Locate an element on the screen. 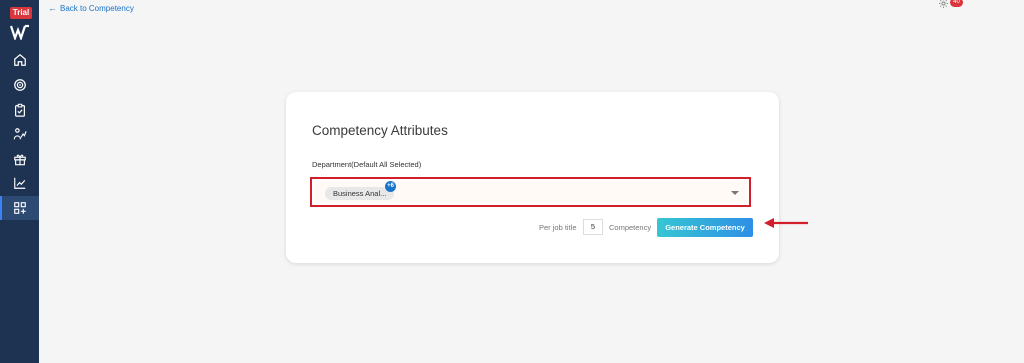 The height and width of the screenshot is (363, 1024). nav-rewards is located at coordinates (19, 159).